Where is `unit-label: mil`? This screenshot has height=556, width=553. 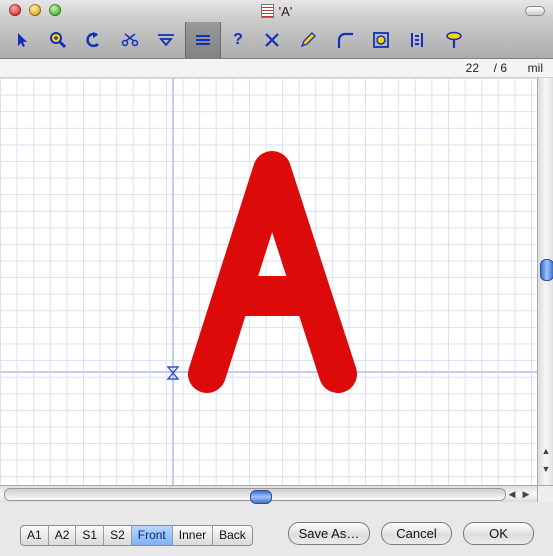
unit-label: mil is located at coordinates (535, 68).